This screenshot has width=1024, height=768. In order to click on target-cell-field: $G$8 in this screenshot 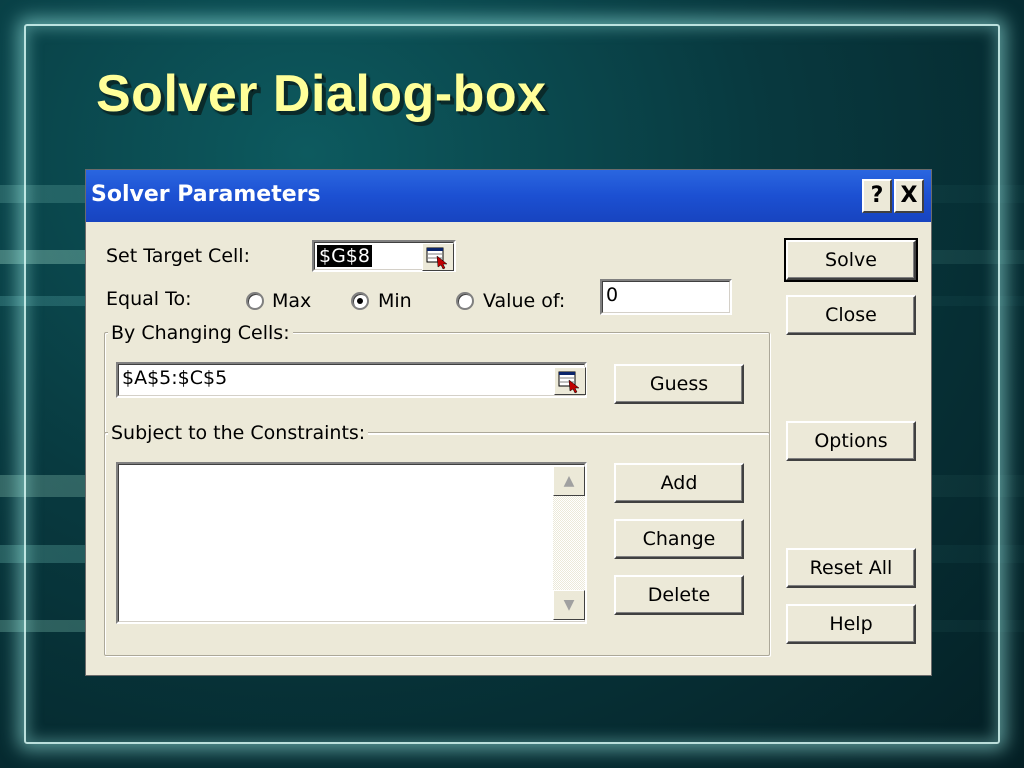, I will do `click(384, 256)`.